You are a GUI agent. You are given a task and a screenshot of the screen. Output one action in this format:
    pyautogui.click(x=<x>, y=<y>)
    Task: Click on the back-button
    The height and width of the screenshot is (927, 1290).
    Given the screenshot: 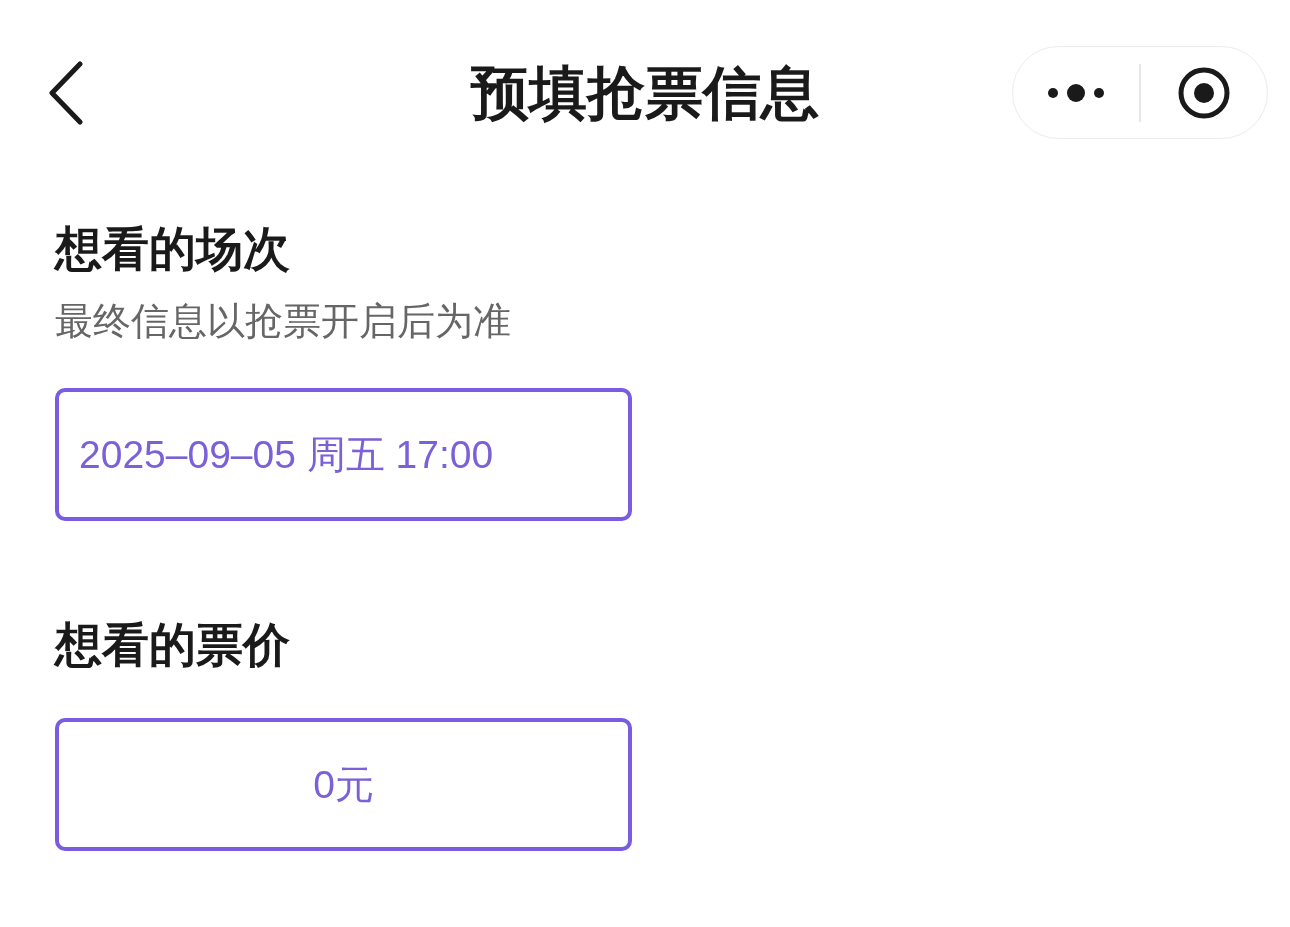 What is the action you would take?
    pyautogui.click(x=66, y=92)
    